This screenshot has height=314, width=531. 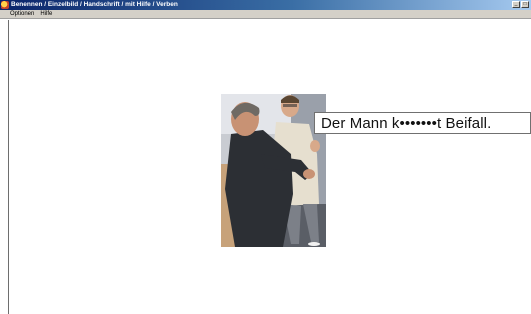 I want to click on applauding-men-illustration, so click(x=273, y=170).